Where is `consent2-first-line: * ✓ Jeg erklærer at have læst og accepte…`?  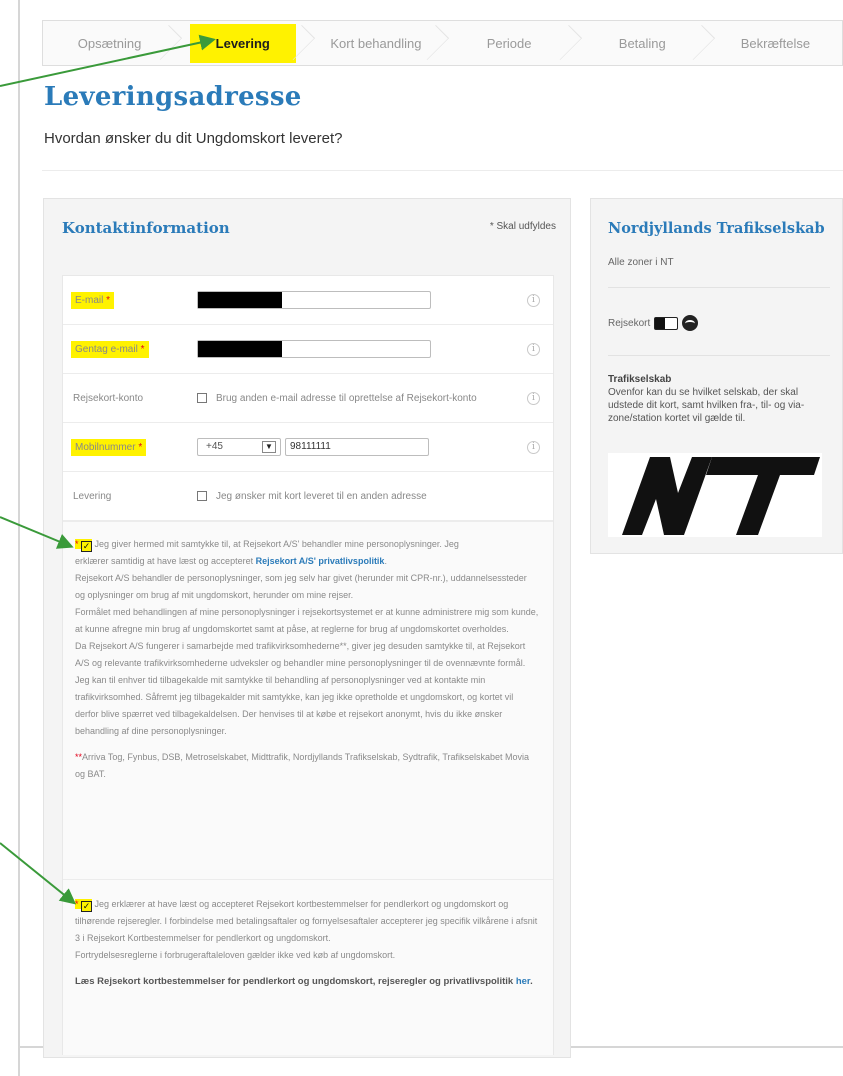
consent2-first-line: * ✓ Jeg erklærer at have læst og accepte… is located at coordinates (307, 921).